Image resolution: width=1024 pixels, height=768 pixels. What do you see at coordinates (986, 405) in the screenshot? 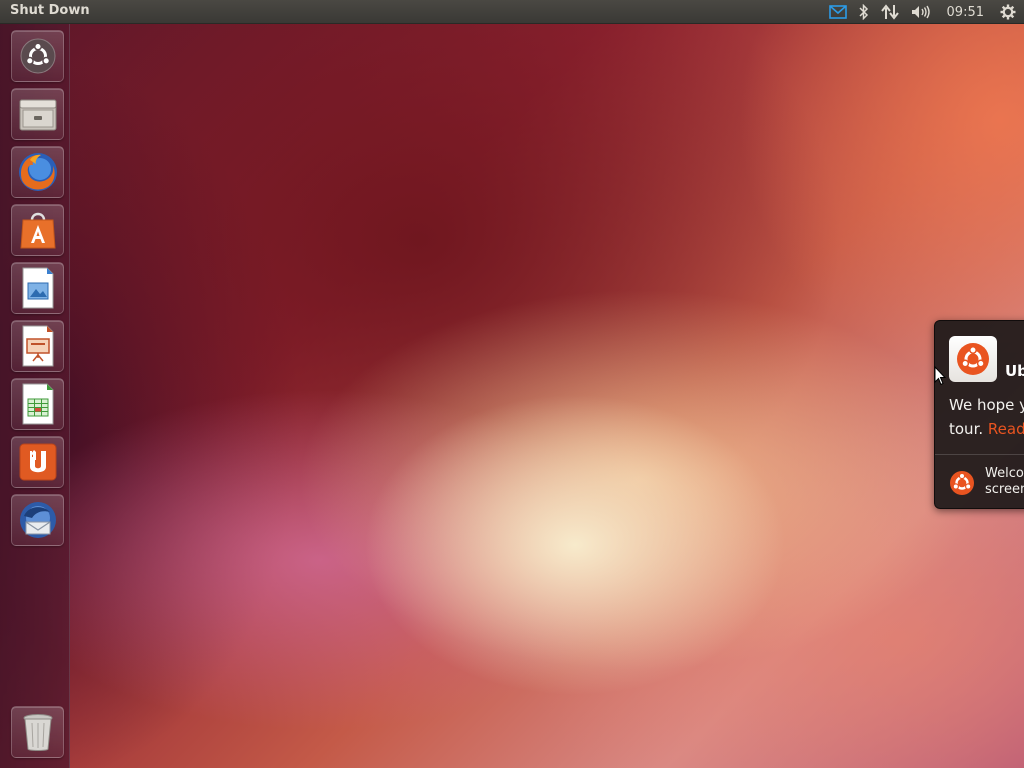
I see `notification-body-line1: We hope y` at bounding box center [986, 405].